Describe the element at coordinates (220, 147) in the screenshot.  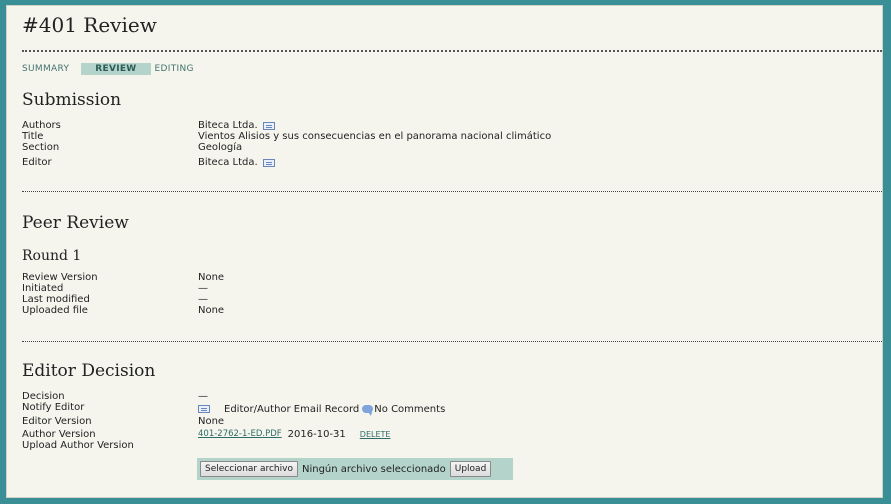
I see `section-value: Geología` at that location.